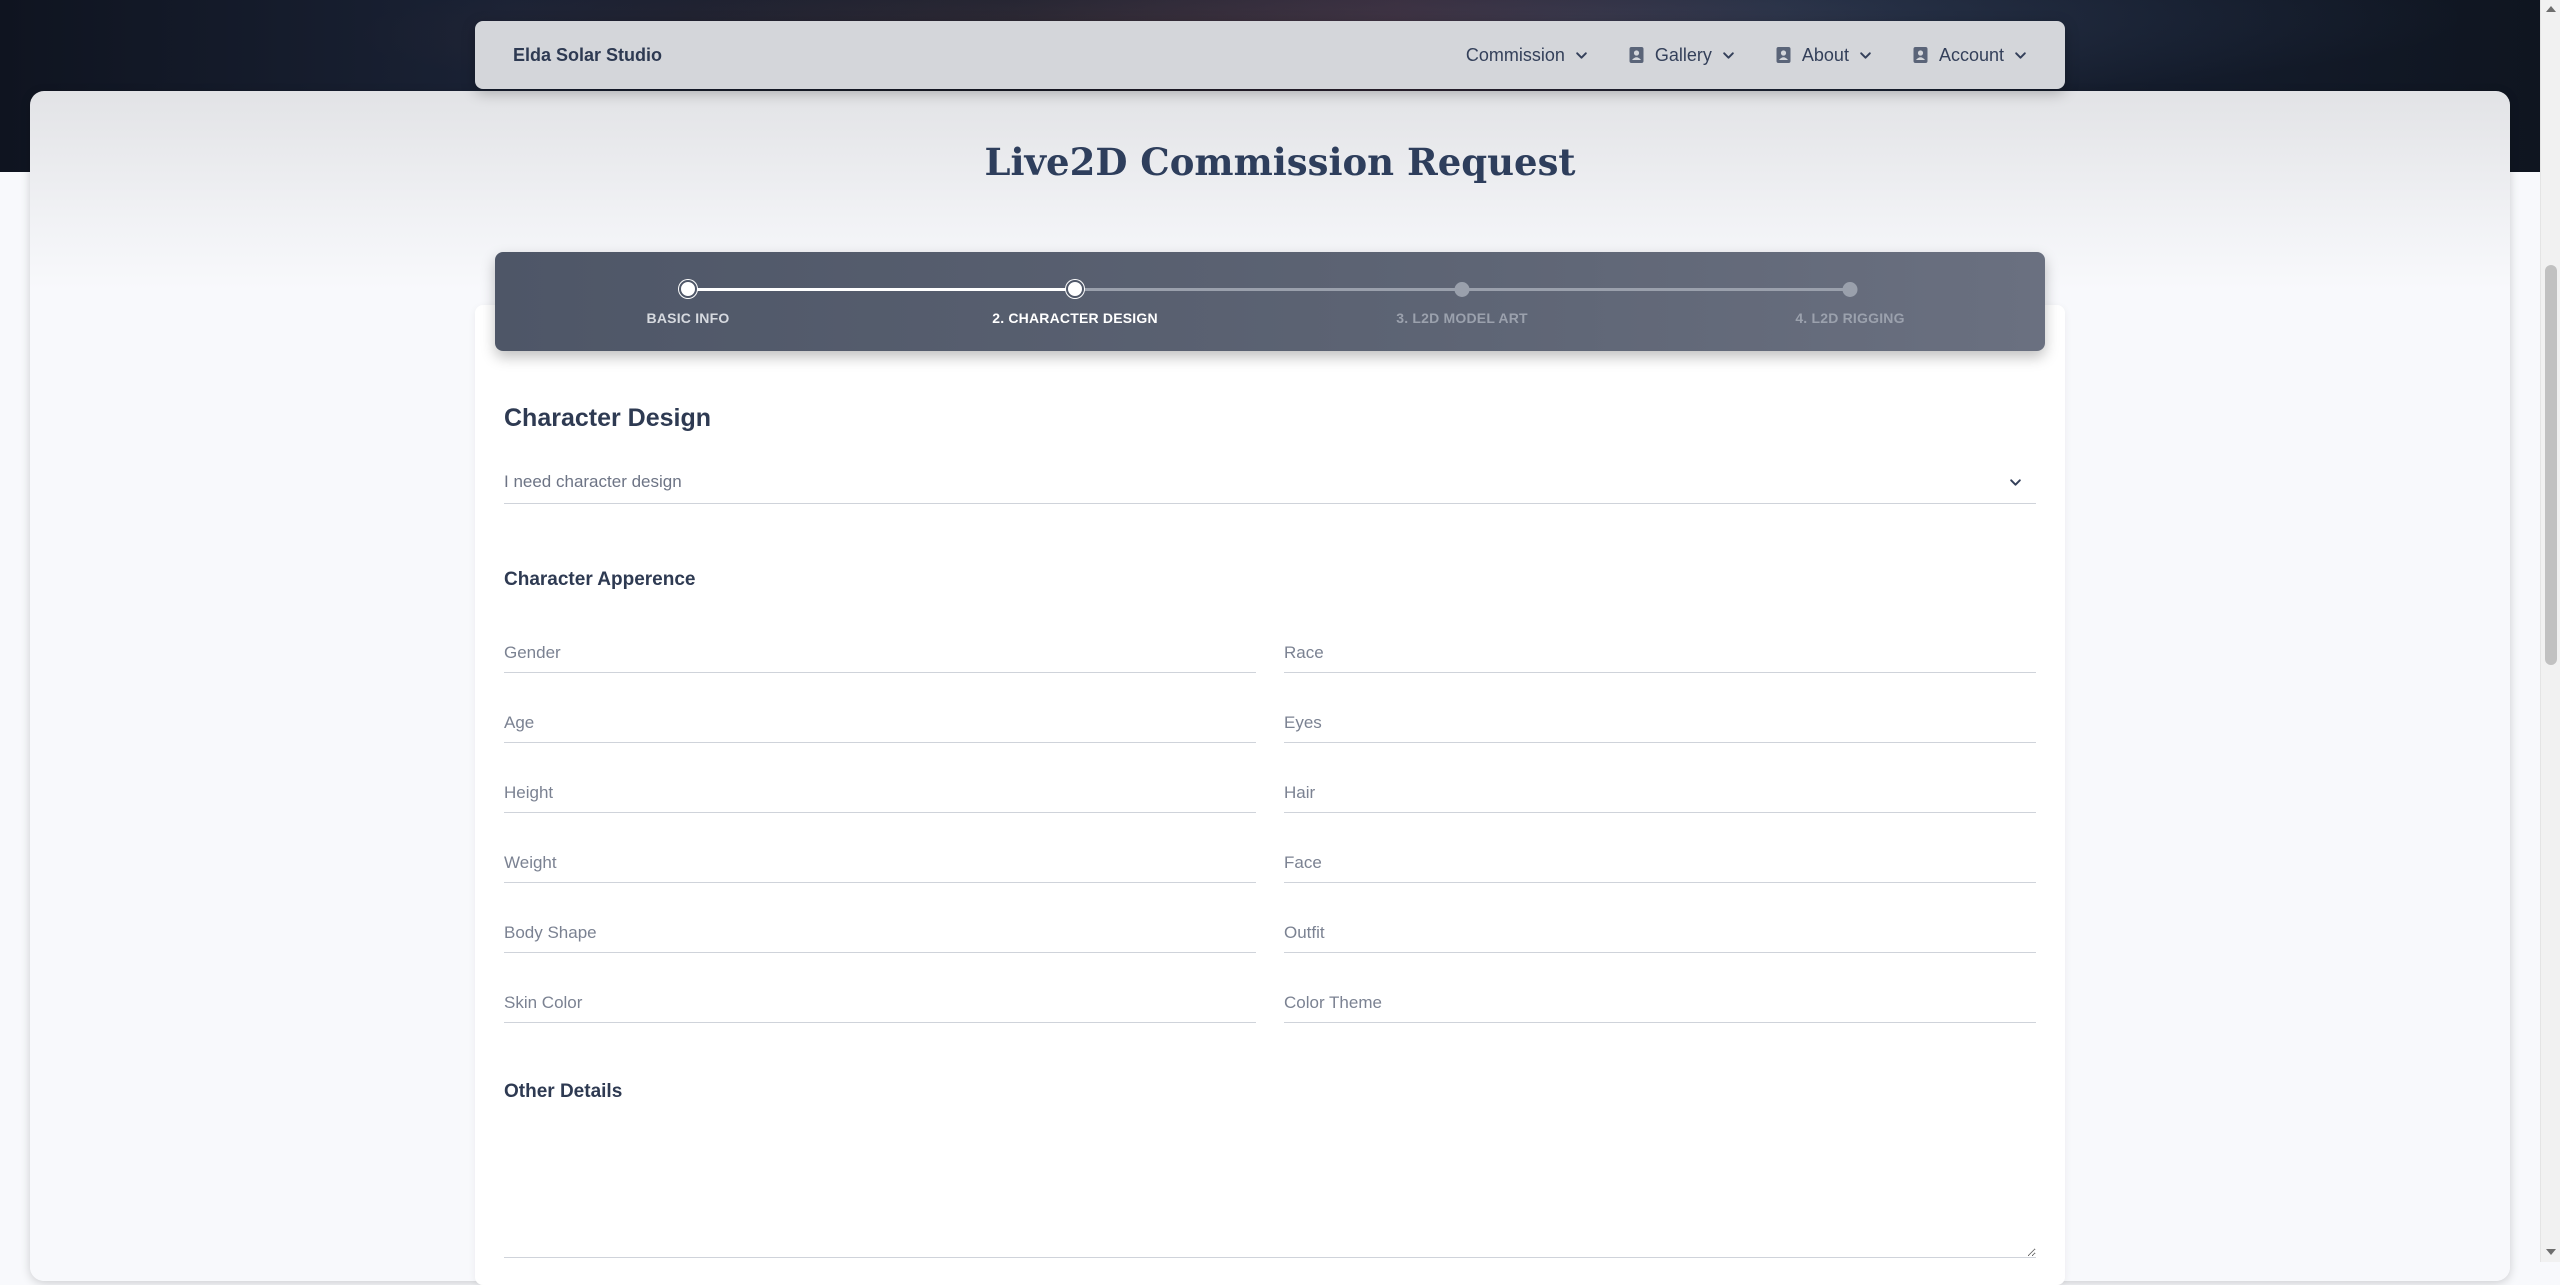 Image resolution: width=2560 pixels, height=1285 pixels. I want to click on select-value: I need character design, so click(593, 481).